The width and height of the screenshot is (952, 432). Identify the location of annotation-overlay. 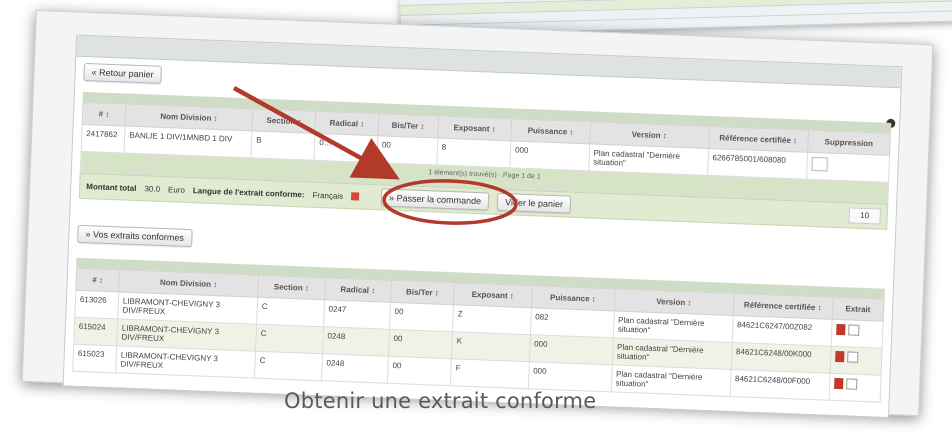
(375, 155).